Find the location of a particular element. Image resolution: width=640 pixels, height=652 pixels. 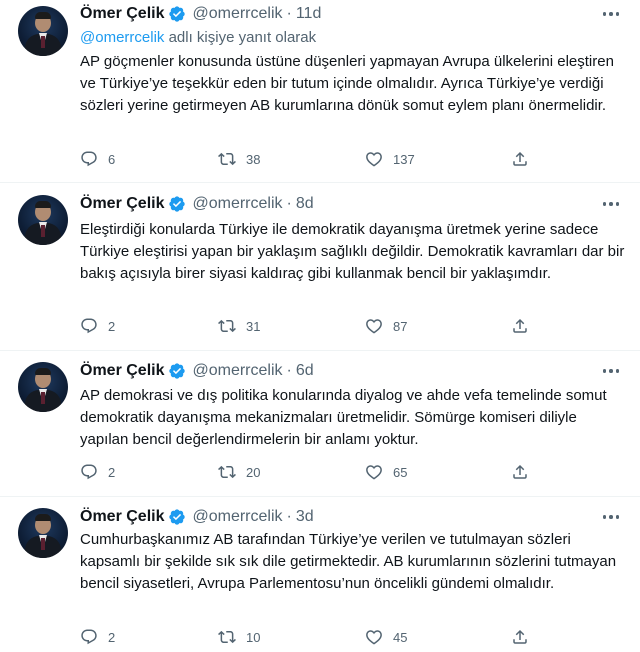

like-count: 87 is located at coordinates (400, 326).